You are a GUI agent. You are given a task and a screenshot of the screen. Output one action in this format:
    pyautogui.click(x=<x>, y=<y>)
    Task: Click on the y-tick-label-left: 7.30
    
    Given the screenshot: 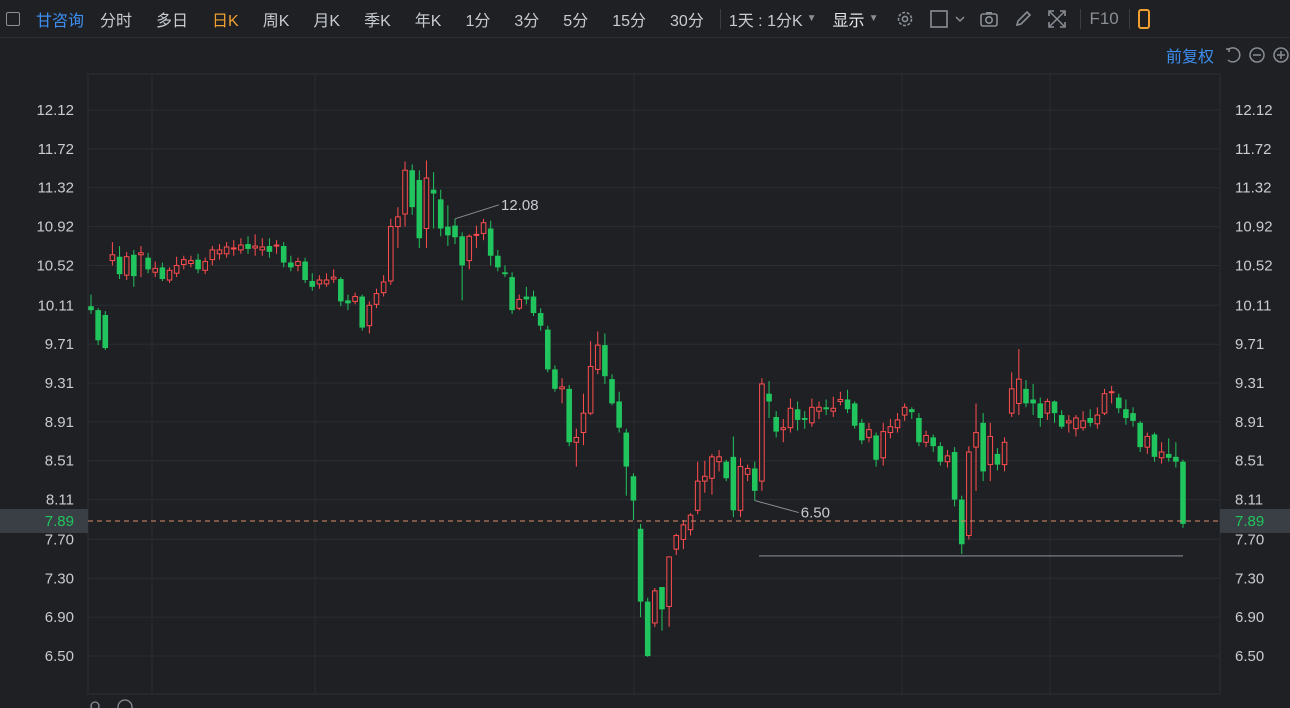 What is the action you would take?
    pyautogui.click(x=59, y=578)
    